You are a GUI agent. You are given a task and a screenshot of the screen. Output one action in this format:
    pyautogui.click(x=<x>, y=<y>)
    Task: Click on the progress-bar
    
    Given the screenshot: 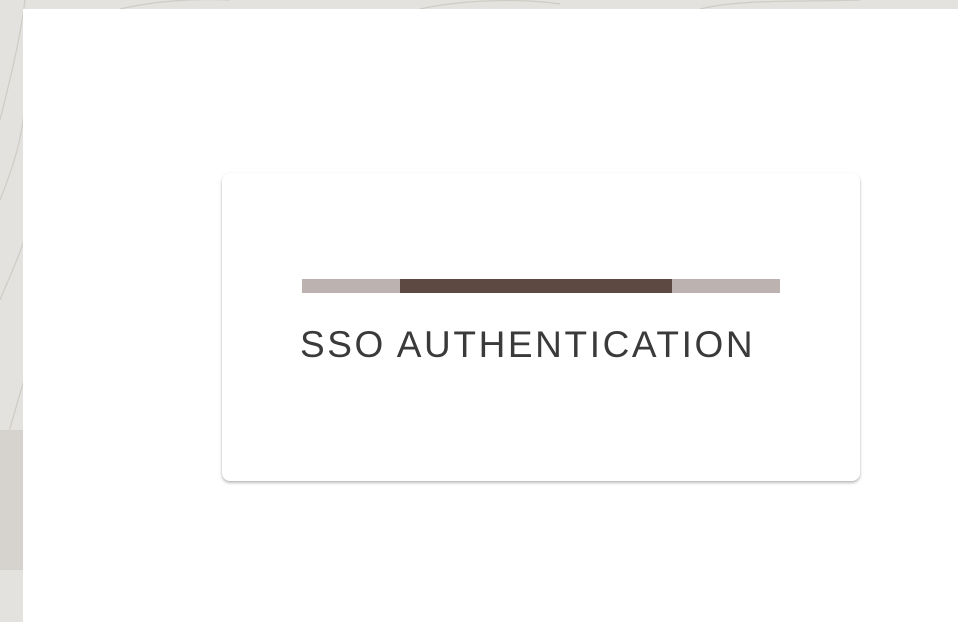 What is the action you would take?
    pyautogui.click(x=541, y=286)
    